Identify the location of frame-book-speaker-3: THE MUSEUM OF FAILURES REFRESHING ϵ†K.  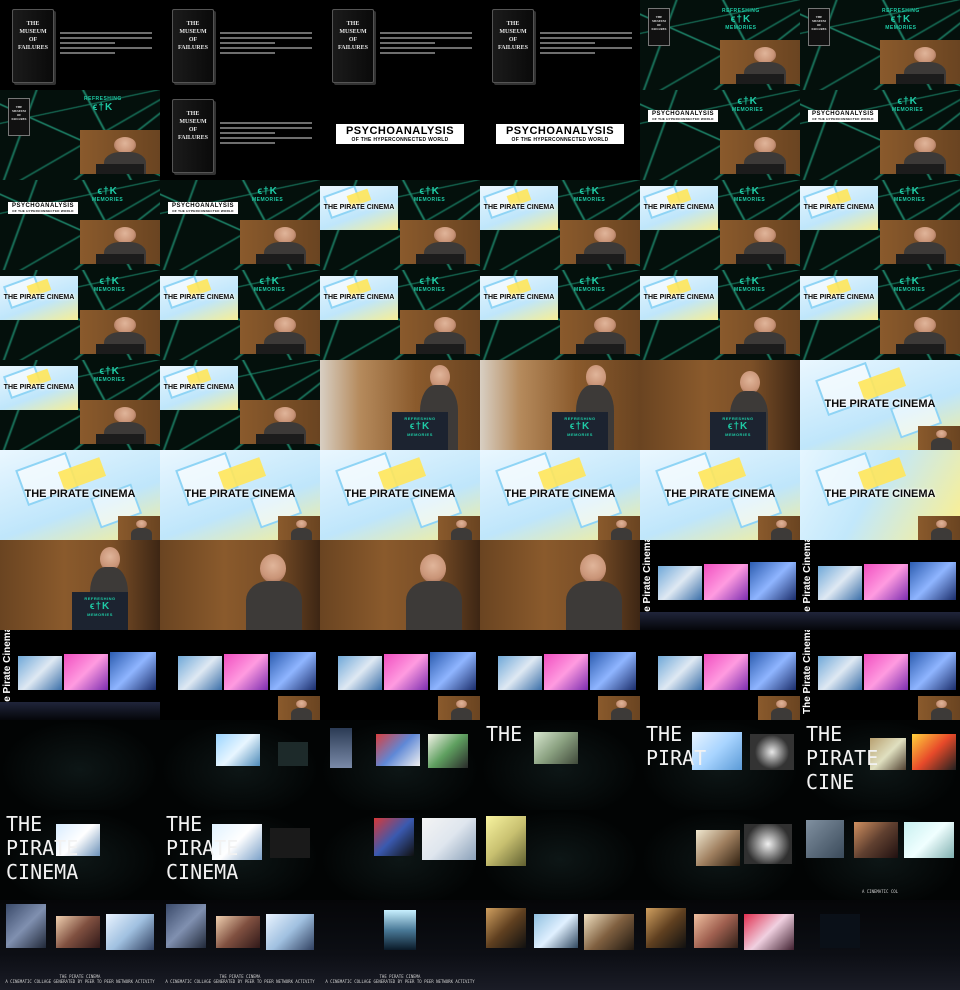
(80, 135).